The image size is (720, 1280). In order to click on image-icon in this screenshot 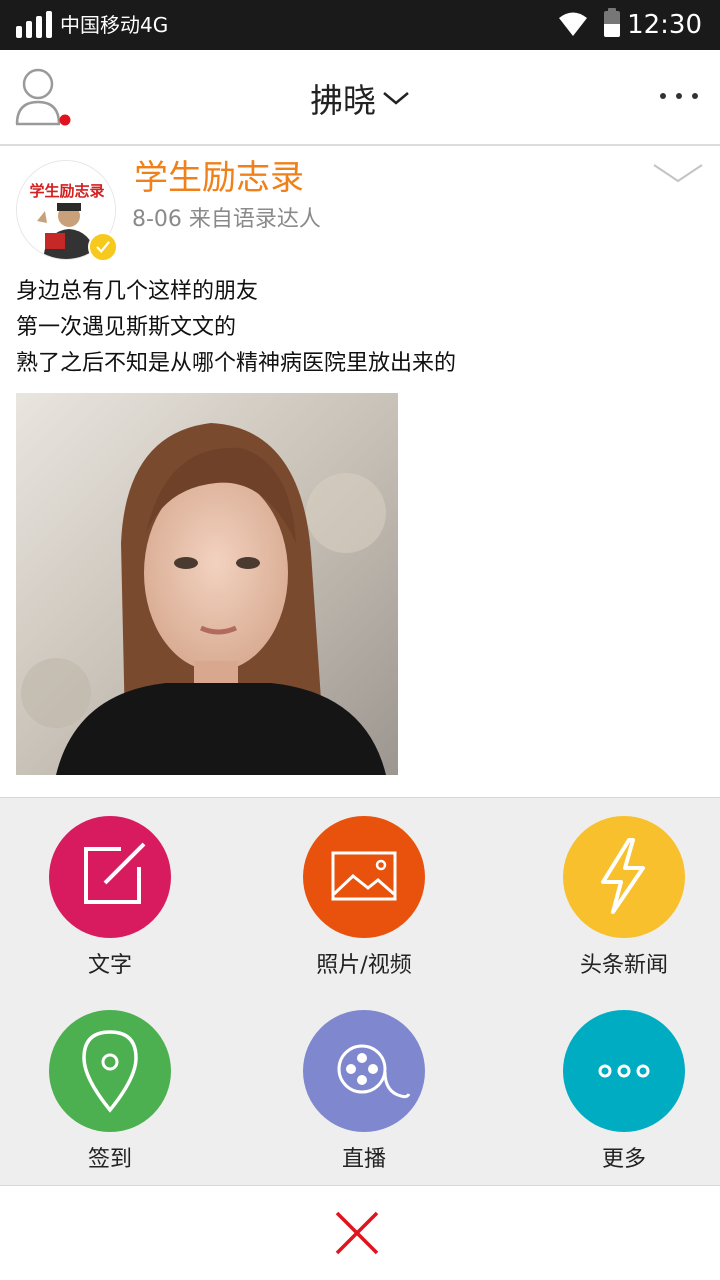, I will do `click(364, 876)`.